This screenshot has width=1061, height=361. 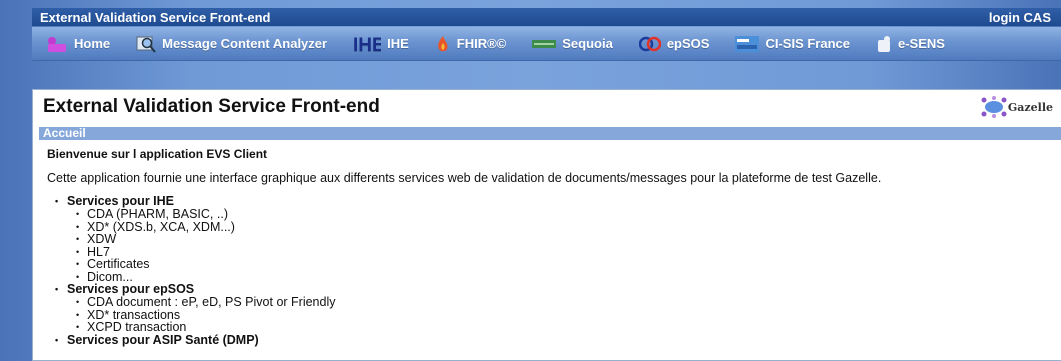 What do you see at coordinates (884, 44) in the screenshot?
I see `esens-logo-icon` at bounding box center [884, 44].